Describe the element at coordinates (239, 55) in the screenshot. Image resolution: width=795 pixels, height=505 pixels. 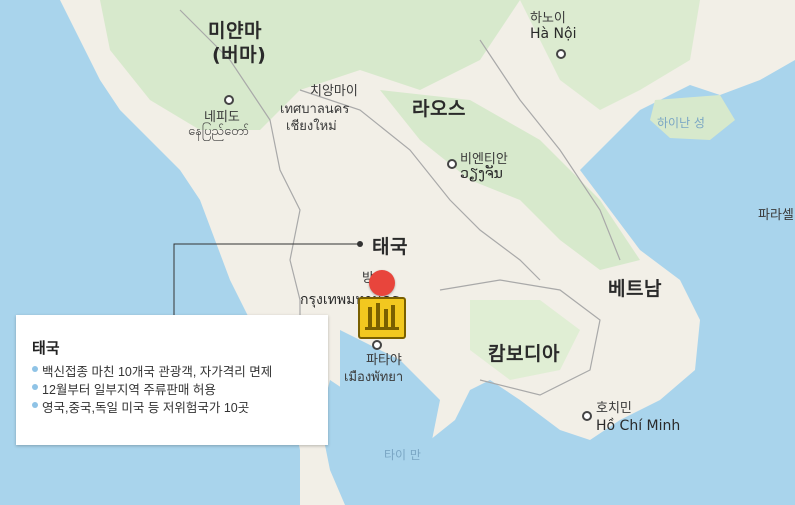
I see `country-label-myanmar-alt: (버마)` at that location.